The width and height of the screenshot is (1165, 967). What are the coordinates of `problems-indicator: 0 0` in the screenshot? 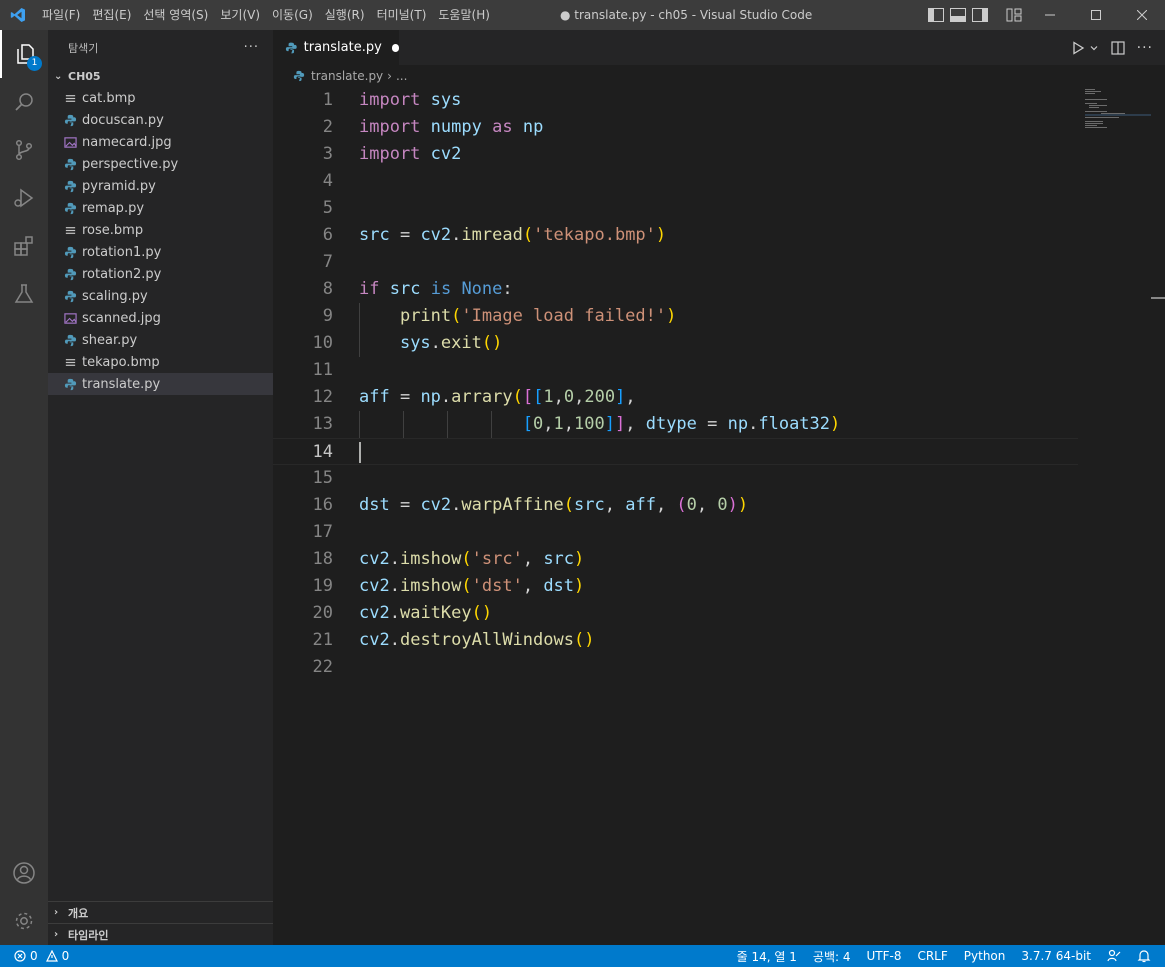 It's located at (34, 956).